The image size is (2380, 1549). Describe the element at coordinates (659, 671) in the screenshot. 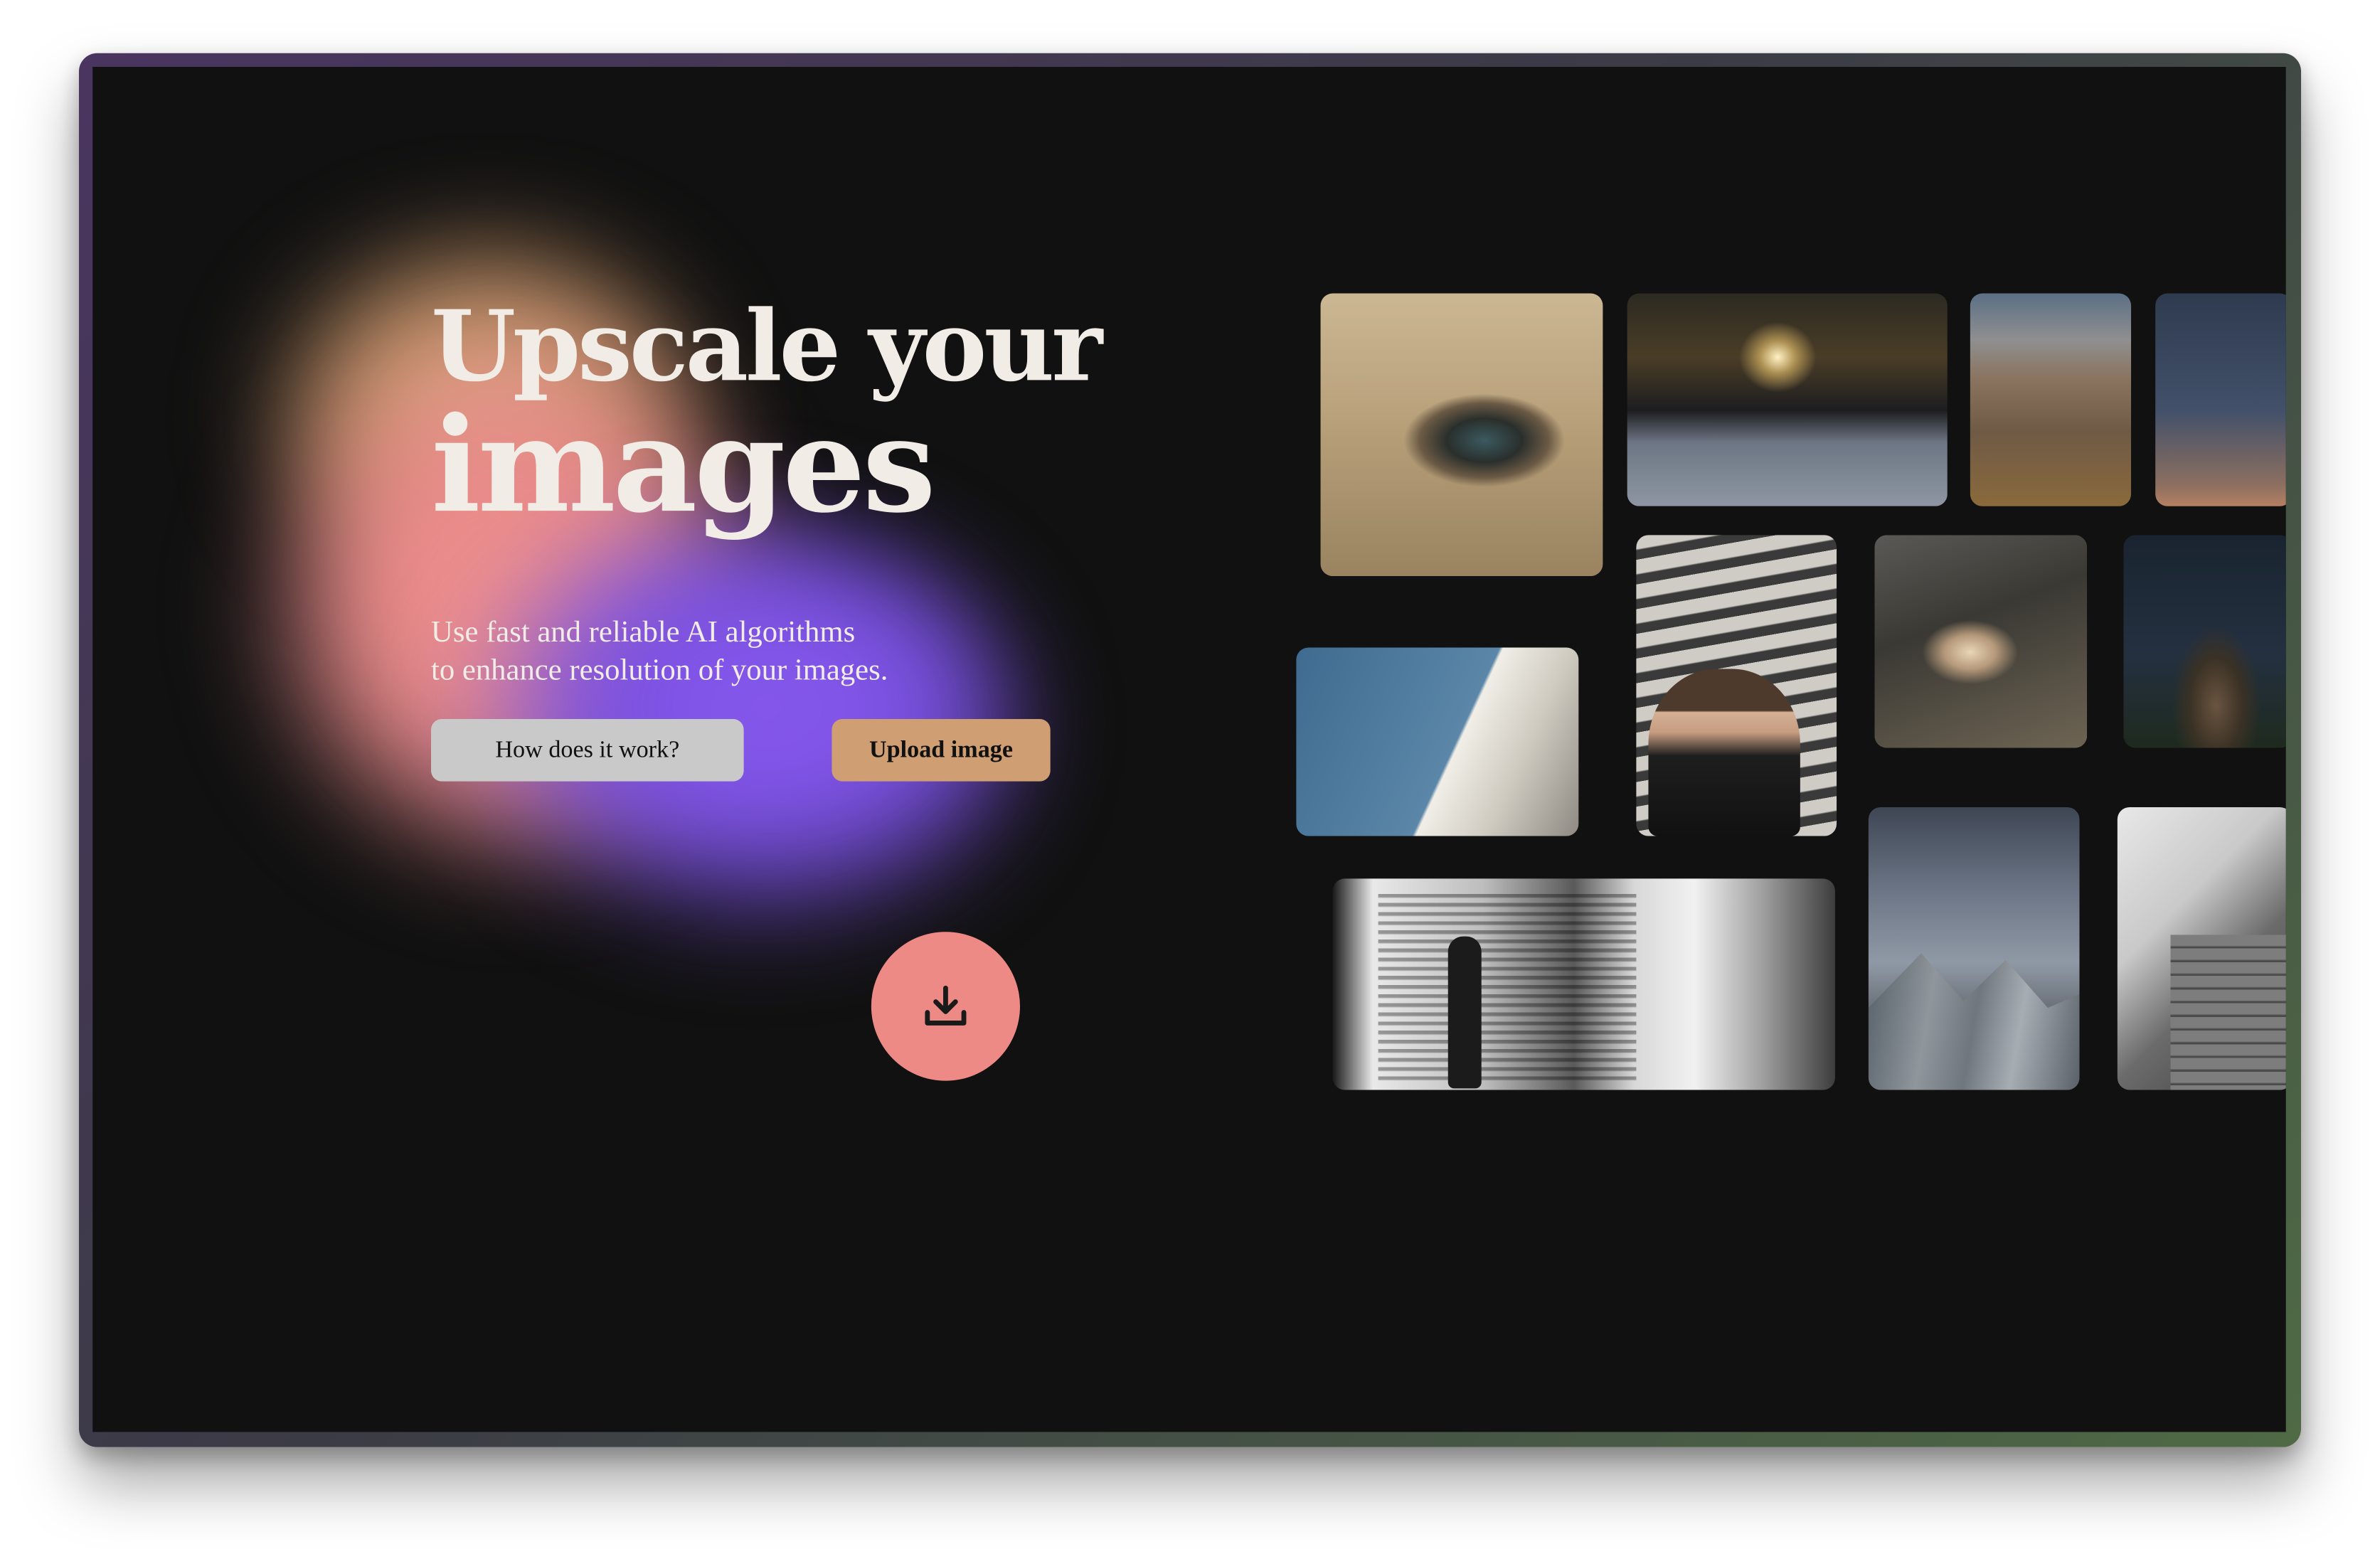

I see `hero-subtitle-line2: to enhance resolution of your images.` at that location.